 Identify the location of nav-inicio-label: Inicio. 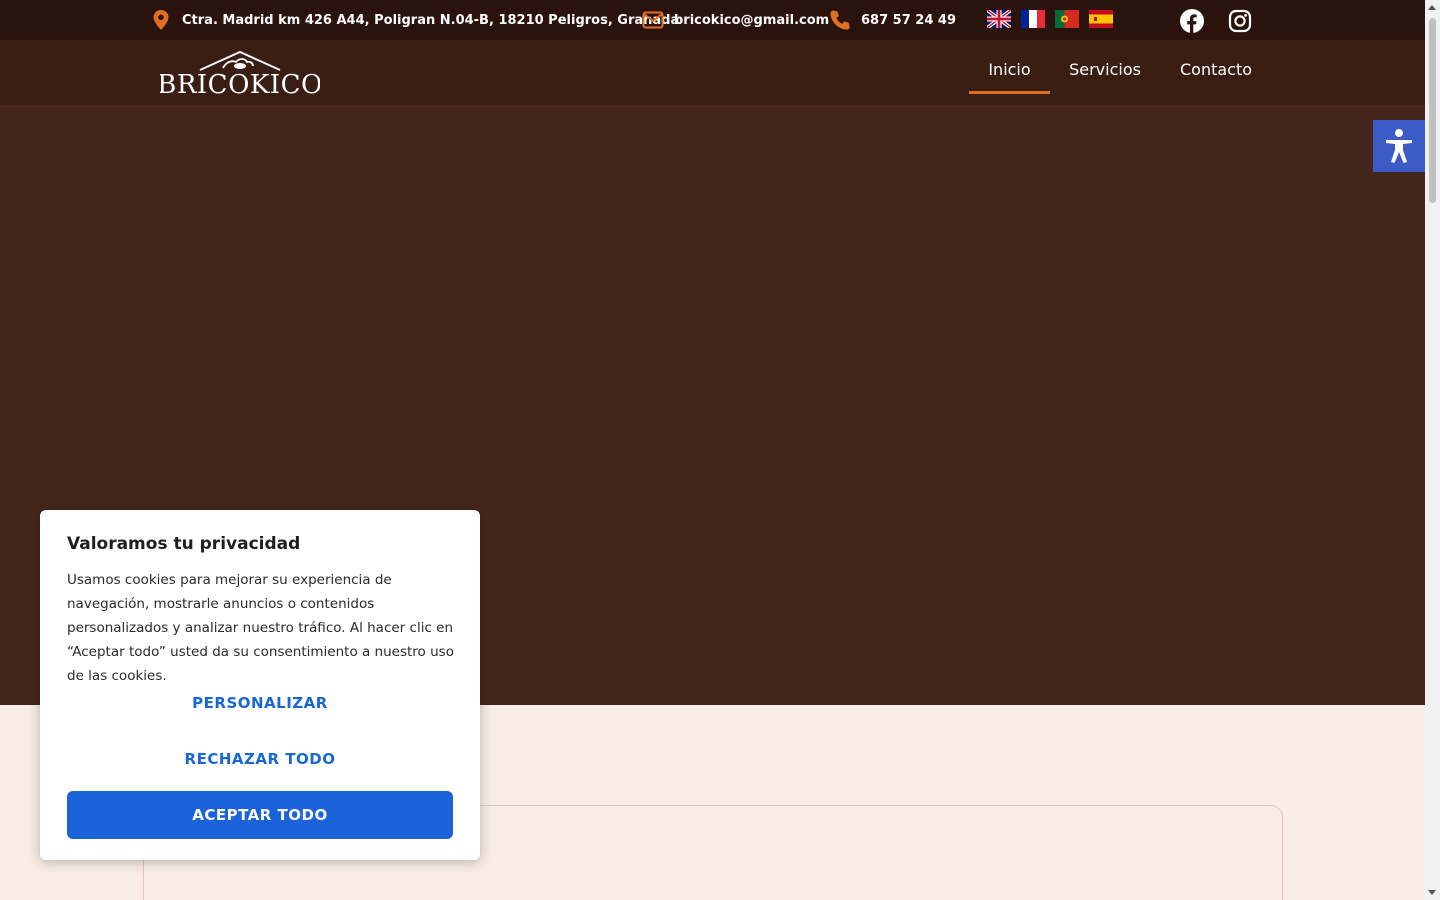
(1009, 69).